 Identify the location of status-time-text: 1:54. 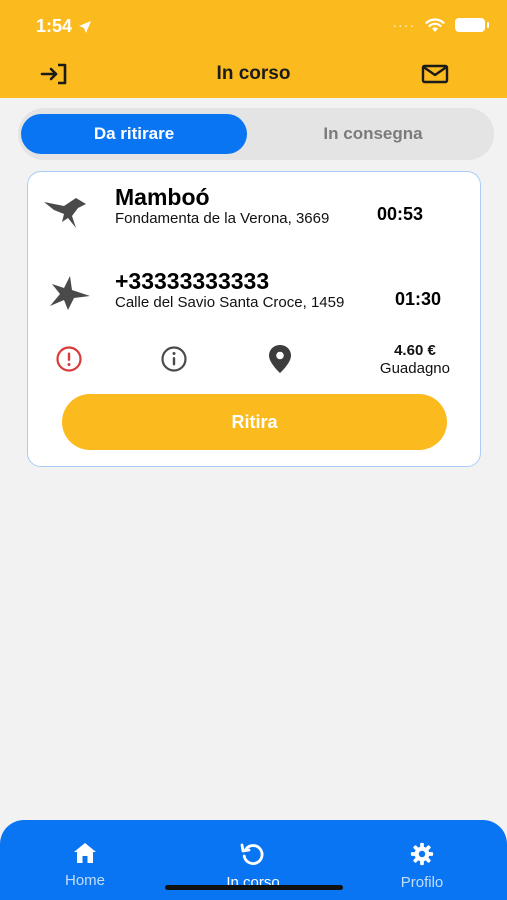
(54, 26).